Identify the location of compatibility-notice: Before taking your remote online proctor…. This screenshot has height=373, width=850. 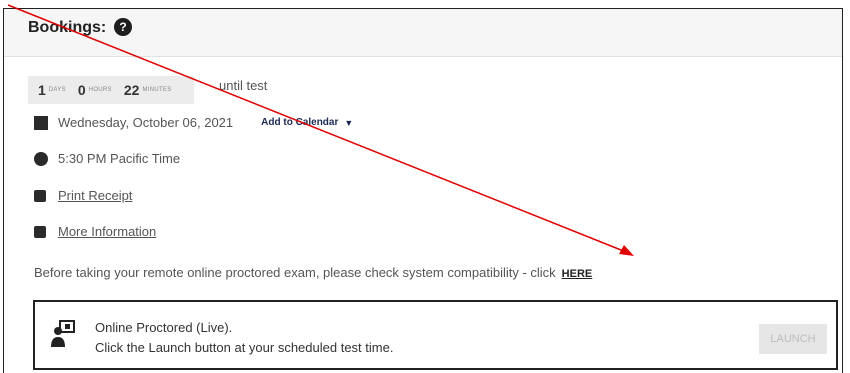
(313, 272).